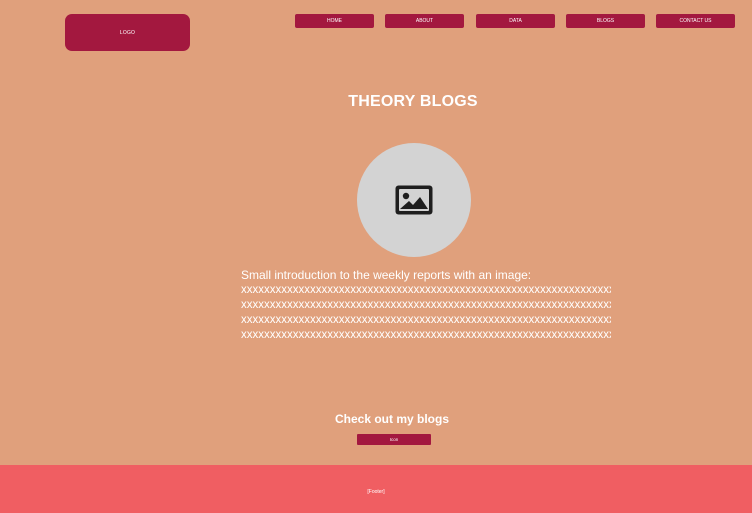 The width and height of the screenshot is (752, 513). Describe the element at coordinates (515, 21) in the screenshot. I see `nav-data-button: DATA` at that location.